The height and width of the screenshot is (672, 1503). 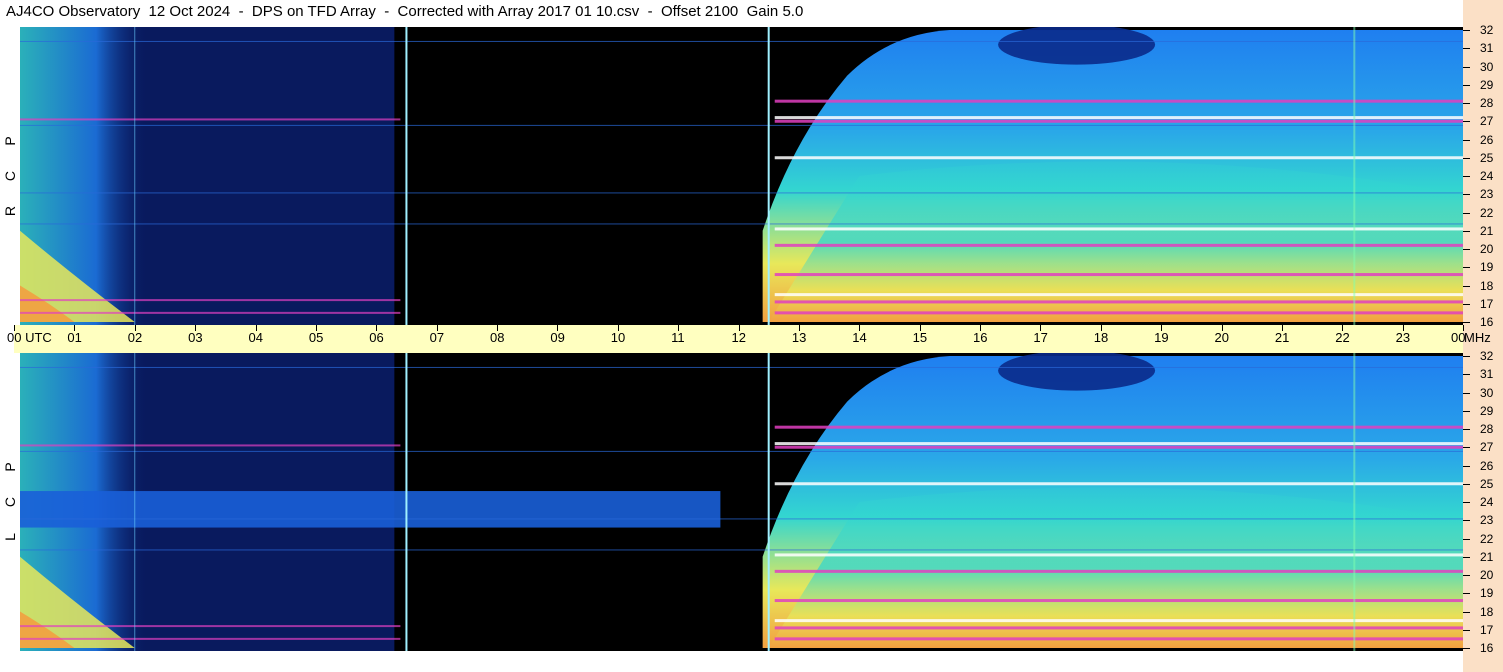 What do you see at coordinates (1487, 483) in the screenshot?
I see `lcp-mhz-tick-label: 25` at bounding box center [1487, 483].